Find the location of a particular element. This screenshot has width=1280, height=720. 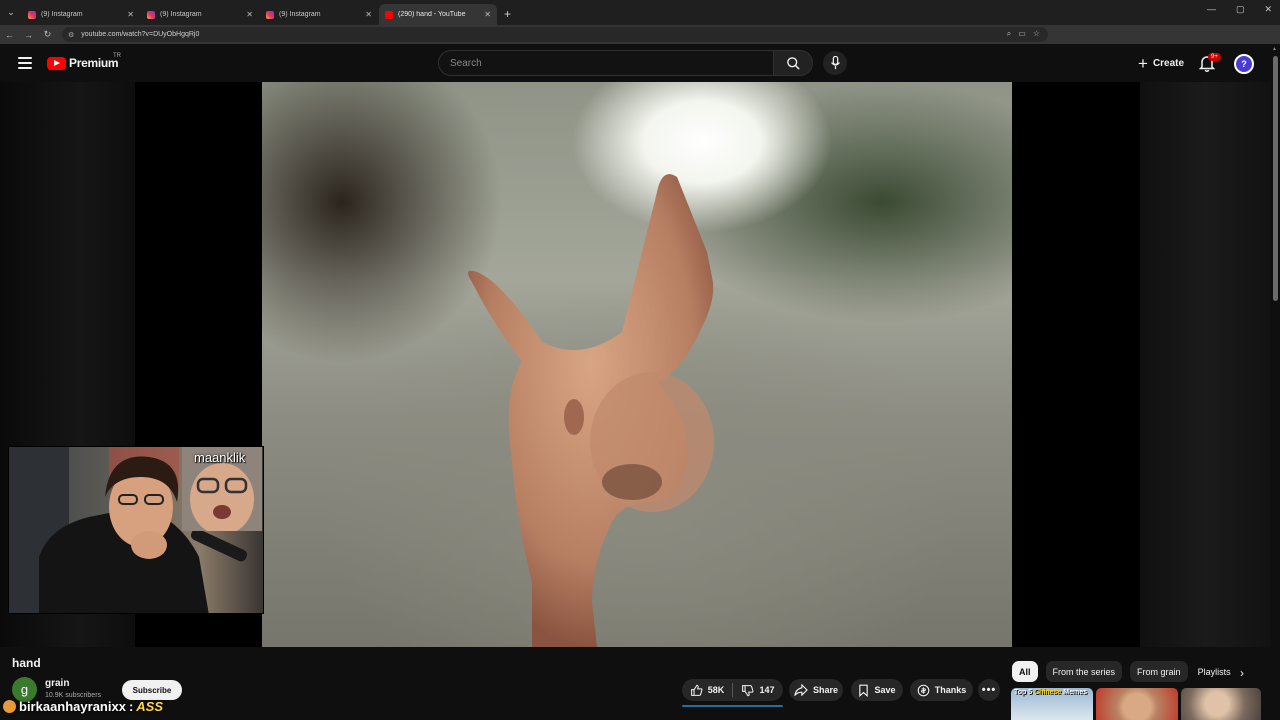

voice-search-button is located at coordinates (835, 63).